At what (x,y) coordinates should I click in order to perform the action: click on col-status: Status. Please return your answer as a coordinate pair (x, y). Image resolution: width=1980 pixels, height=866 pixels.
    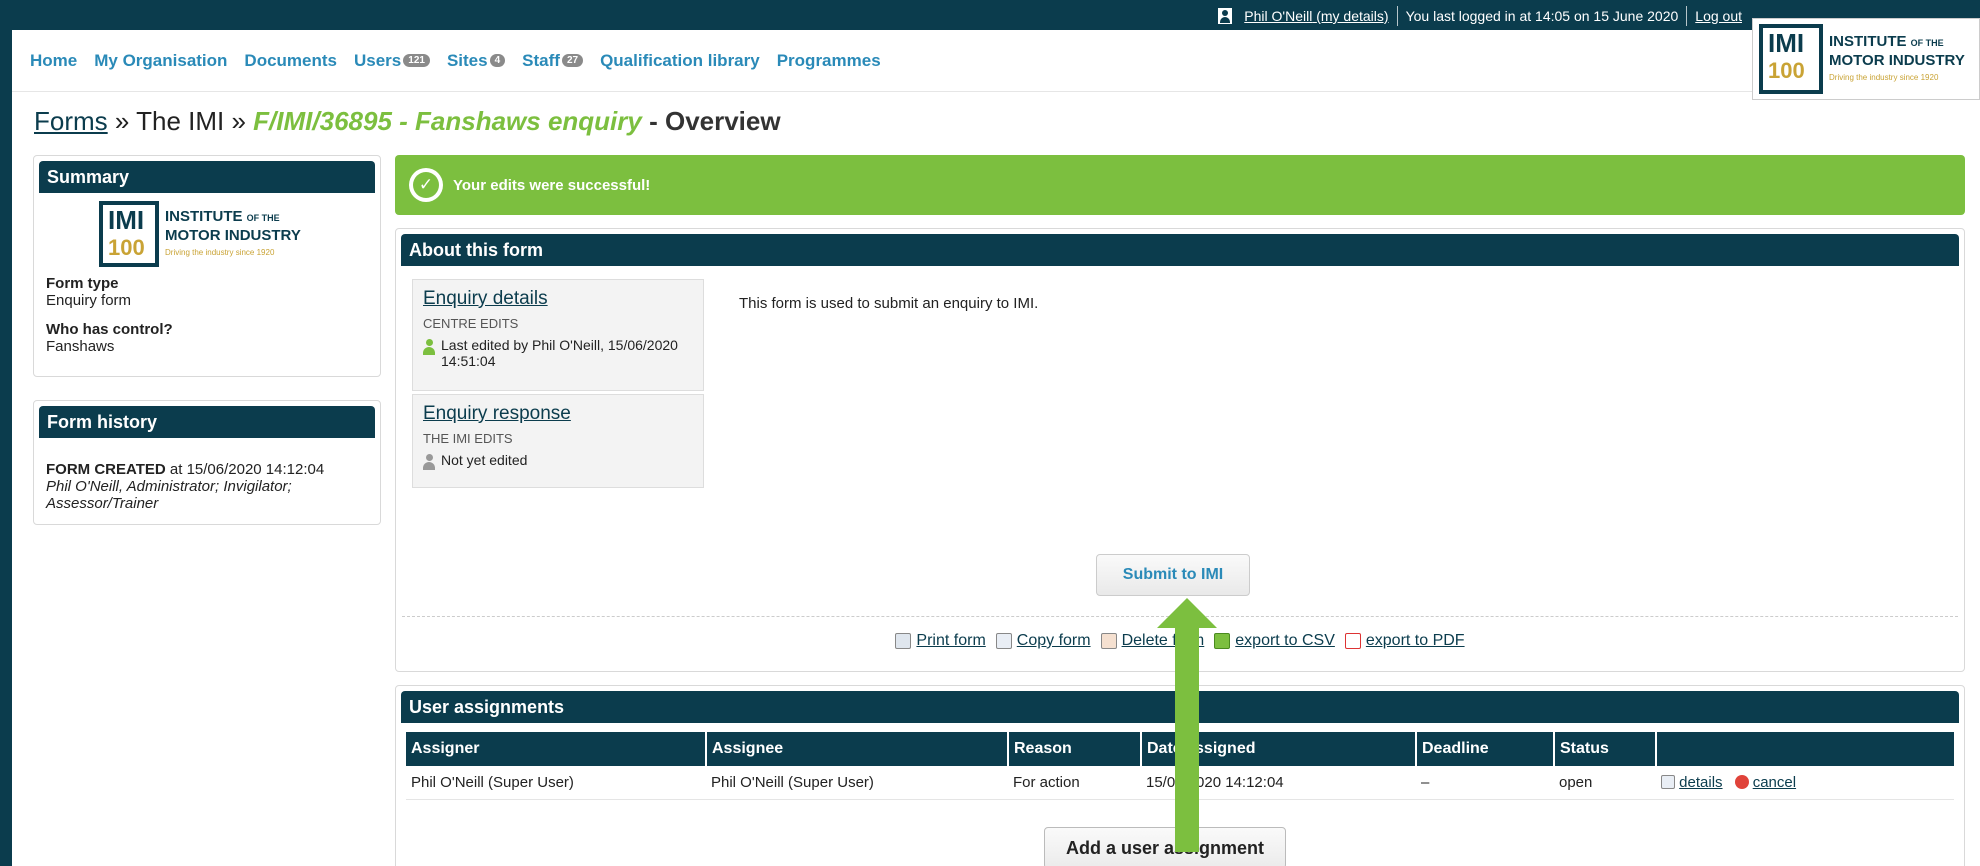
    Looking at the image, I should click on (1605, 749).